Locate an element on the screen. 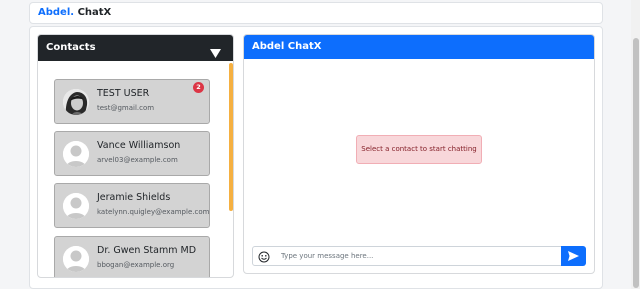 This screenshot has width=640, height=289. contacts-header: Contacts is located at coordinates (135, 48).